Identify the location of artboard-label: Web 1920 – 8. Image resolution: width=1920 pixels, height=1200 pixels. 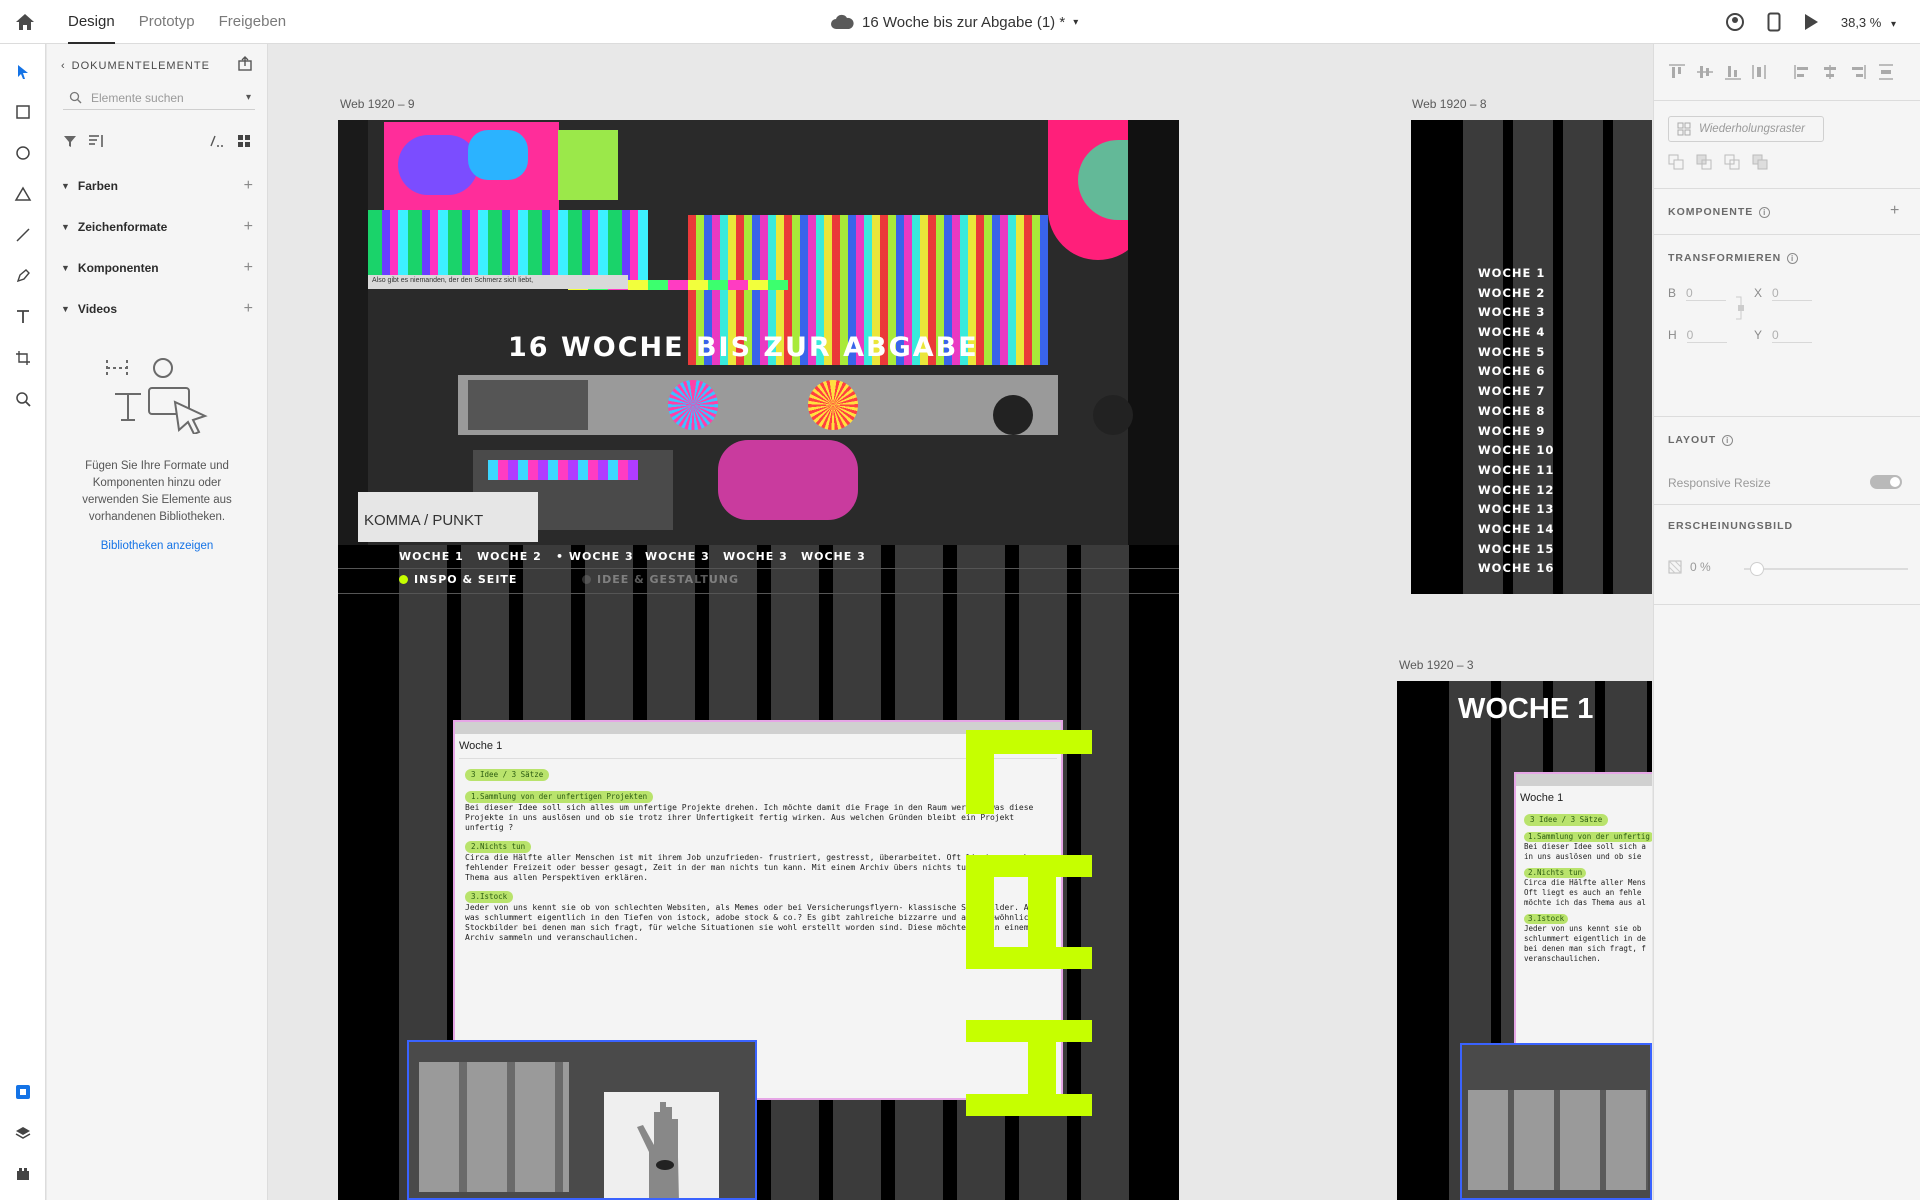
(1449, 104).